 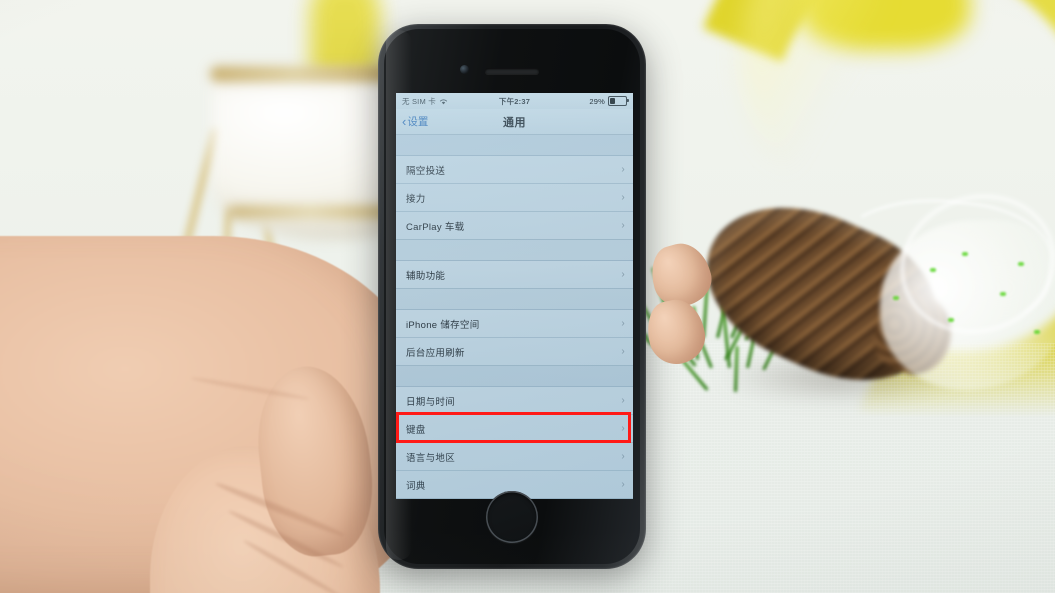 What do you see at coordinates (618, 101) in the screenshot?
I see `battery-icon` at bounding box center [618, 101].